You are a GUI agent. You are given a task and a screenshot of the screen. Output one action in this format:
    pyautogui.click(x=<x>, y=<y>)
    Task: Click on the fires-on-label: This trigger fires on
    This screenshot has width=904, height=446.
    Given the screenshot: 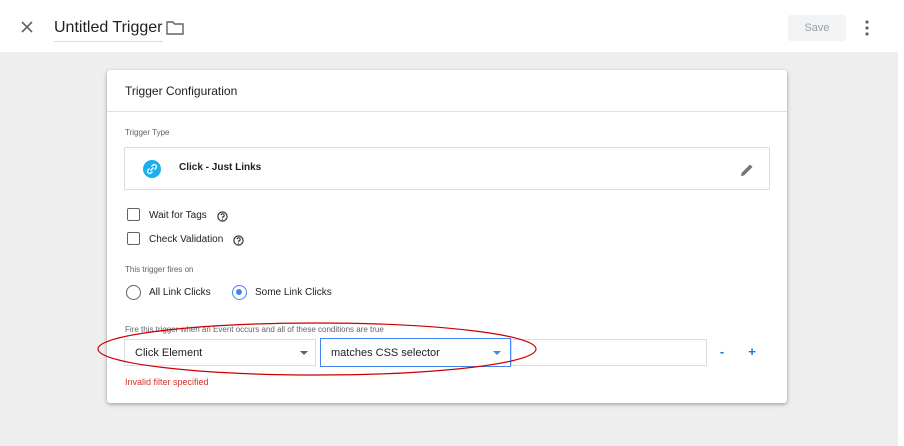 What is the action you would take?
    pyautogui.click(x=159, y=269)
    